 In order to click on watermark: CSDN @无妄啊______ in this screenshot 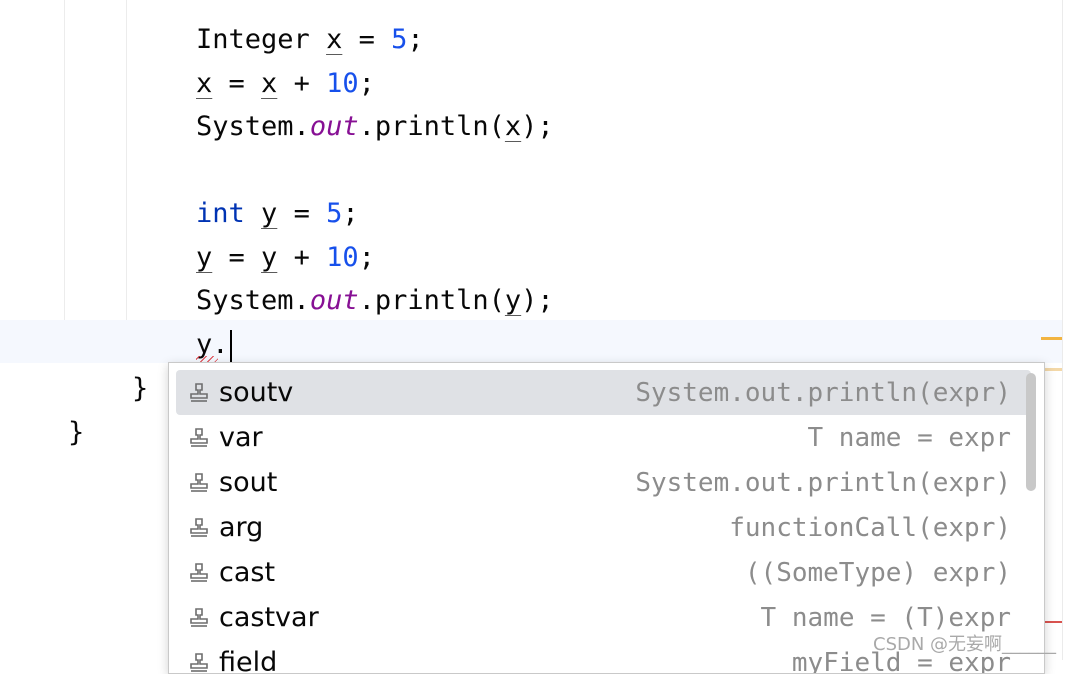, I will do `click(964, 643)`.